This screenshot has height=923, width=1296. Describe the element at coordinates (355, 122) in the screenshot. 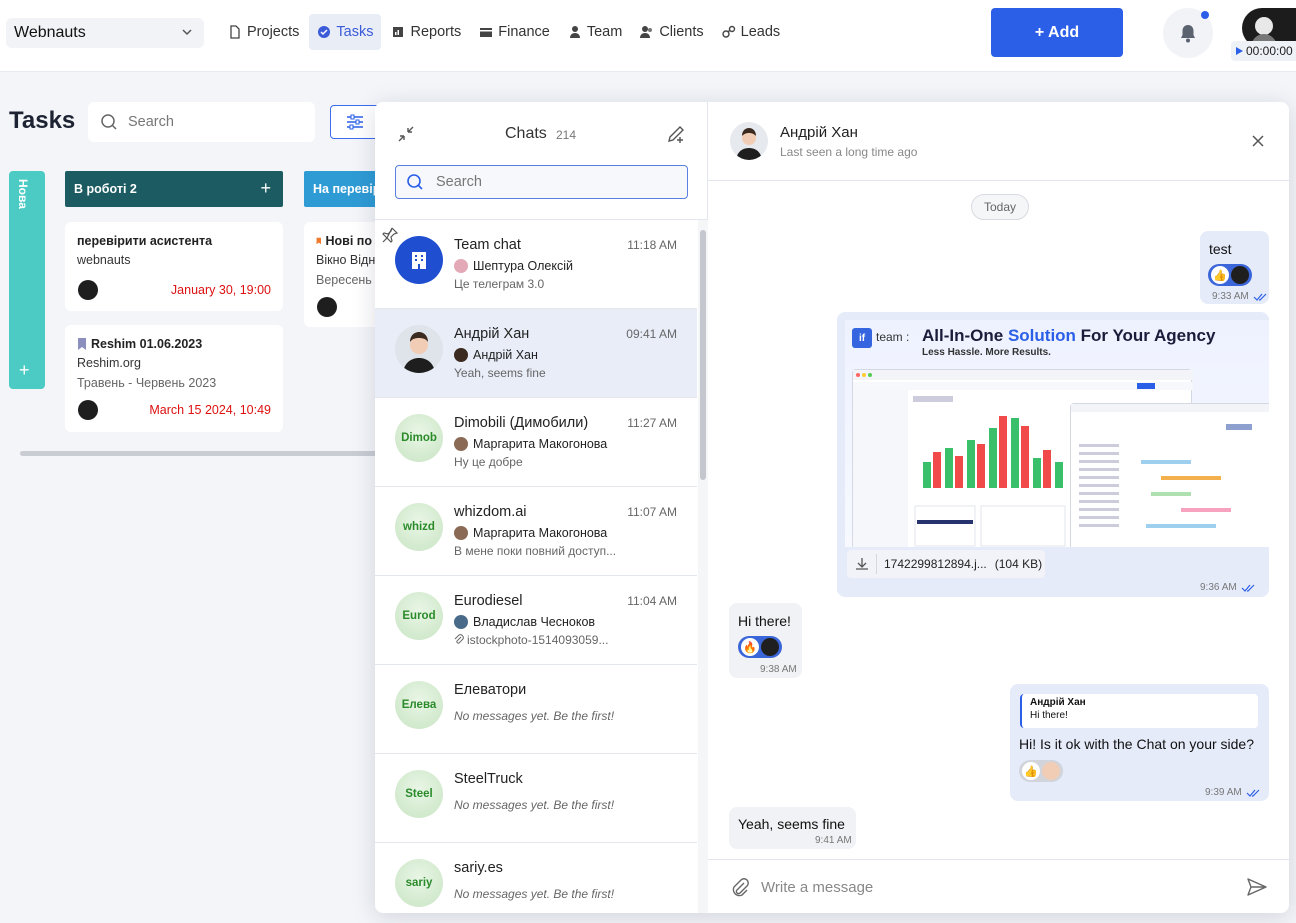

I see `filter-button` at that location.